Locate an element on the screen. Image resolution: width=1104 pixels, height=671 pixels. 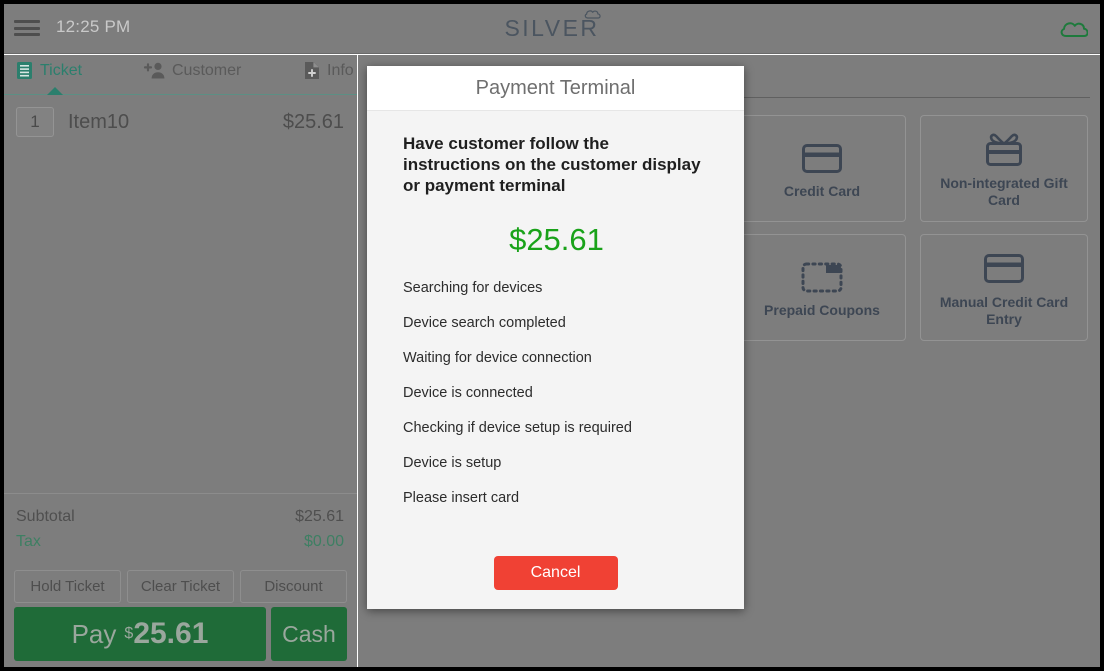
tab-info-label: Info is located at coordinates (340, 70).